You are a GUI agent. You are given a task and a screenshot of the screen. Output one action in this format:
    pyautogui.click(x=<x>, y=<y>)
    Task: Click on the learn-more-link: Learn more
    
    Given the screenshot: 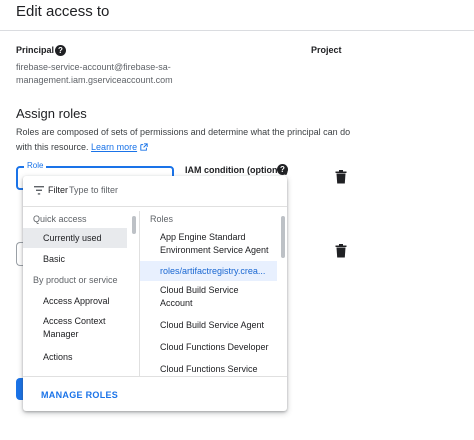 What is the action you would take?
    pyautogui.click(x=114, y=147)
    